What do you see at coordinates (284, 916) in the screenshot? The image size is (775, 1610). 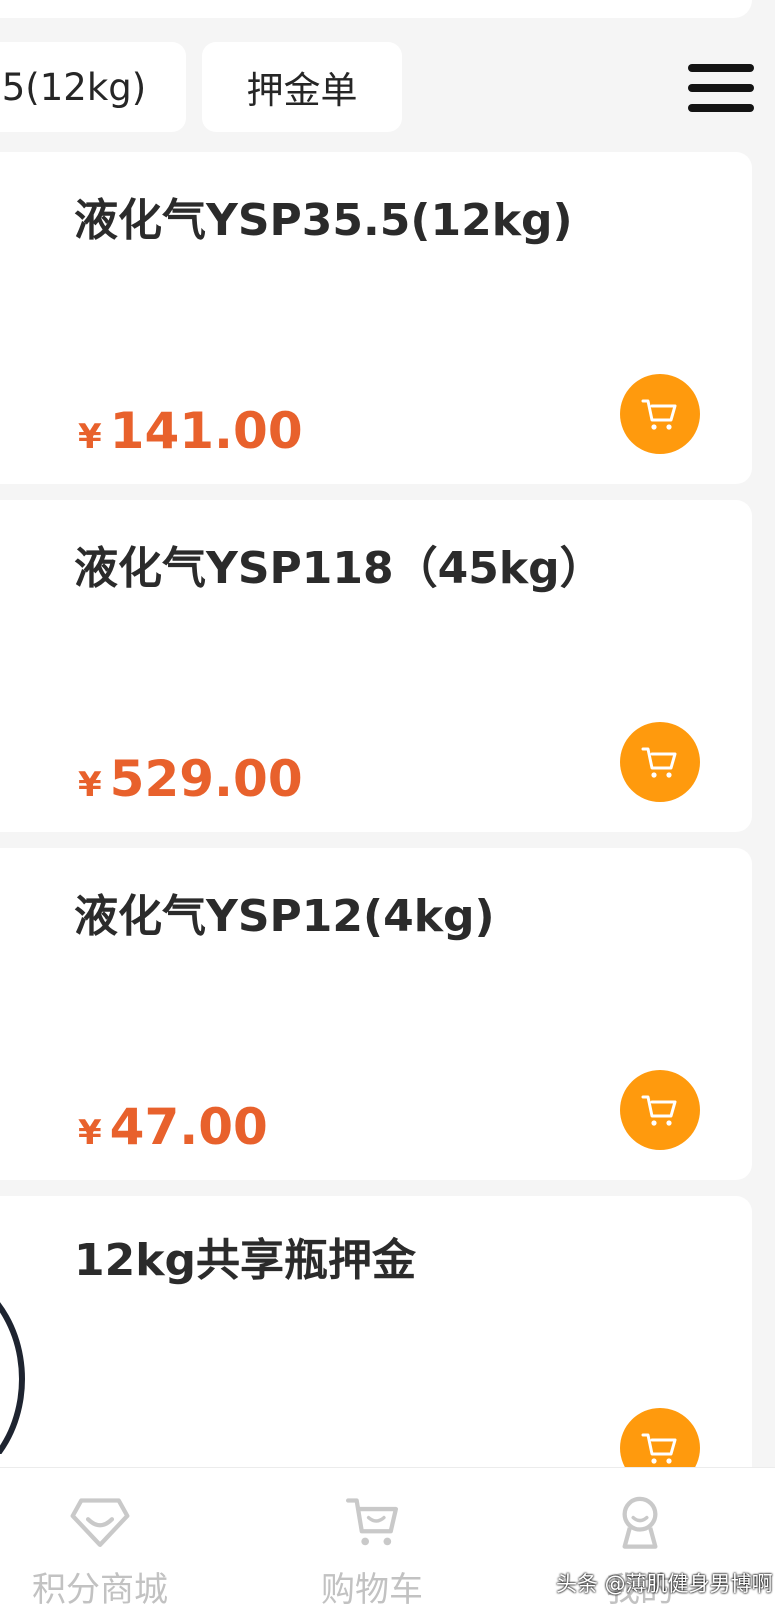 I see `product-title: 液化气YSP12(4kg)` at bounding box center [284, 916].